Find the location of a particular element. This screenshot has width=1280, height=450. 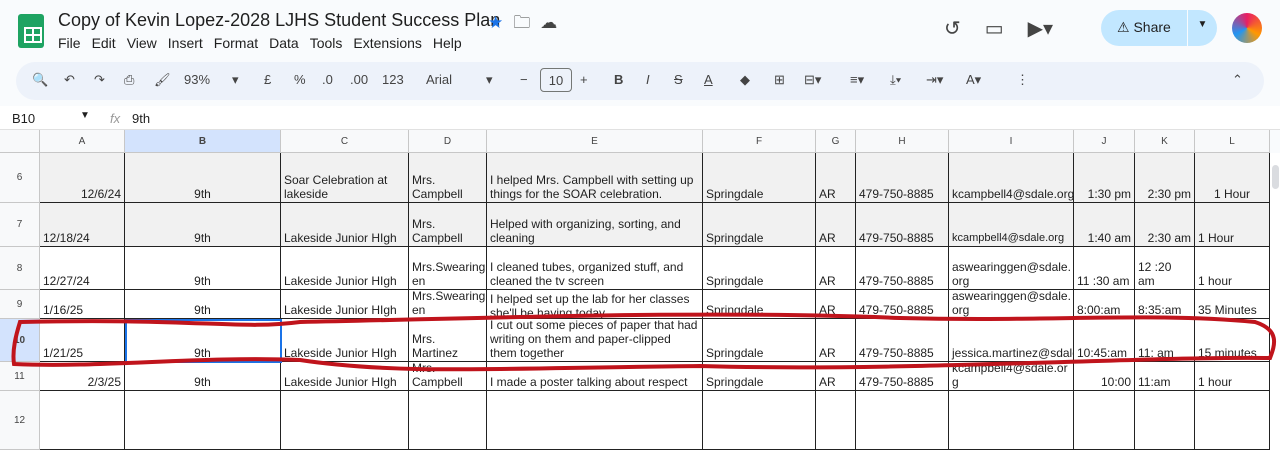

red-highlight-annotation is located at coordinates (644, 342).